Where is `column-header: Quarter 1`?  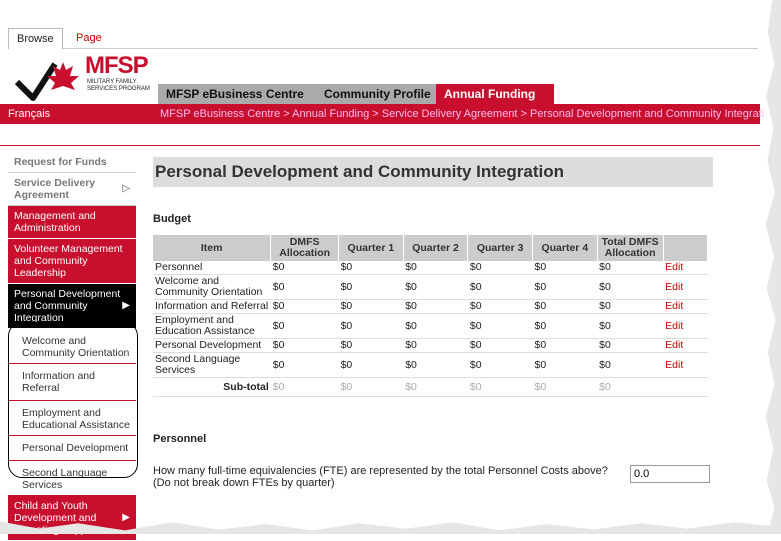
column-header: Quarter 1 is located at coordinates (371, 248).